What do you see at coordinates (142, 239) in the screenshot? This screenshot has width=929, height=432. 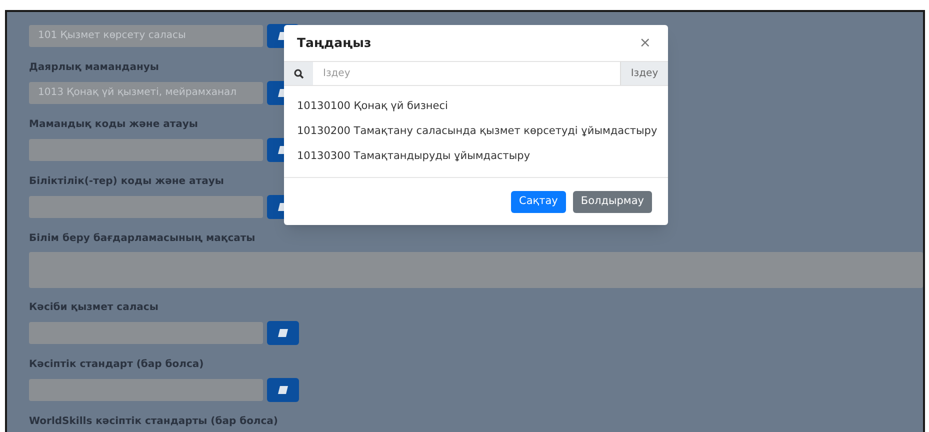 I see `field-label: Білім беру бағдарламасының мақсаты` at bounding box center [142, 239].